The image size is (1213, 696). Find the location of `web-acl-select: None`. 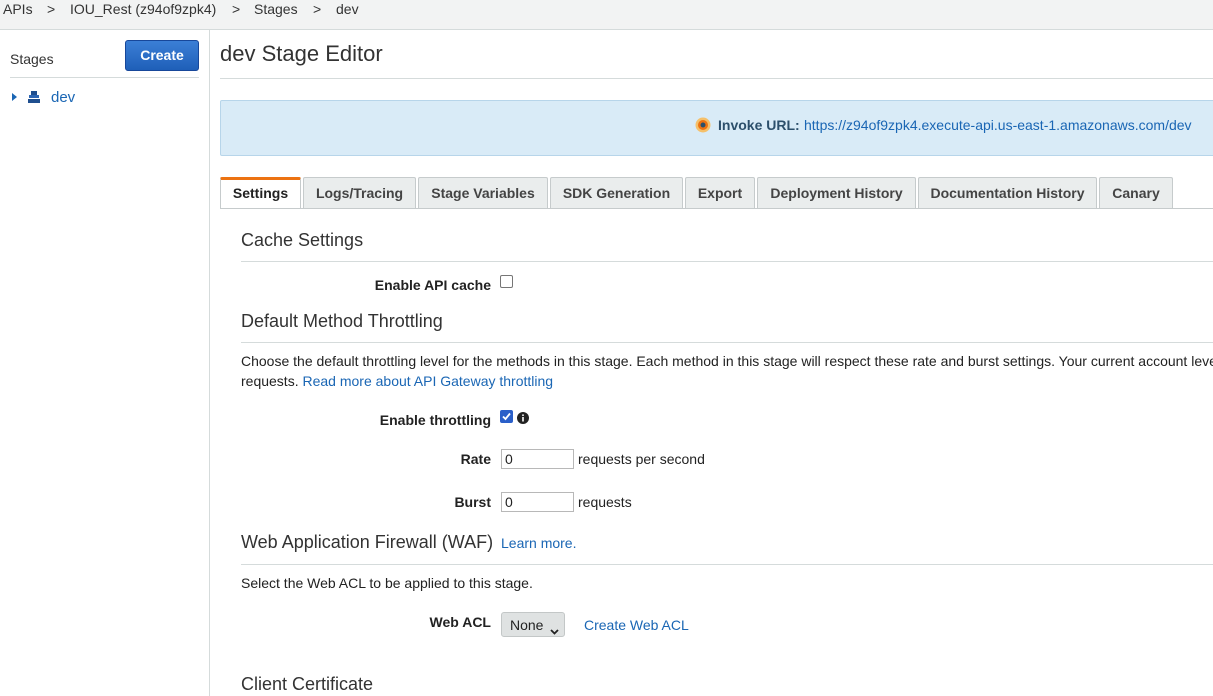

web-acl-select: None is located at coordinates (533, 624).